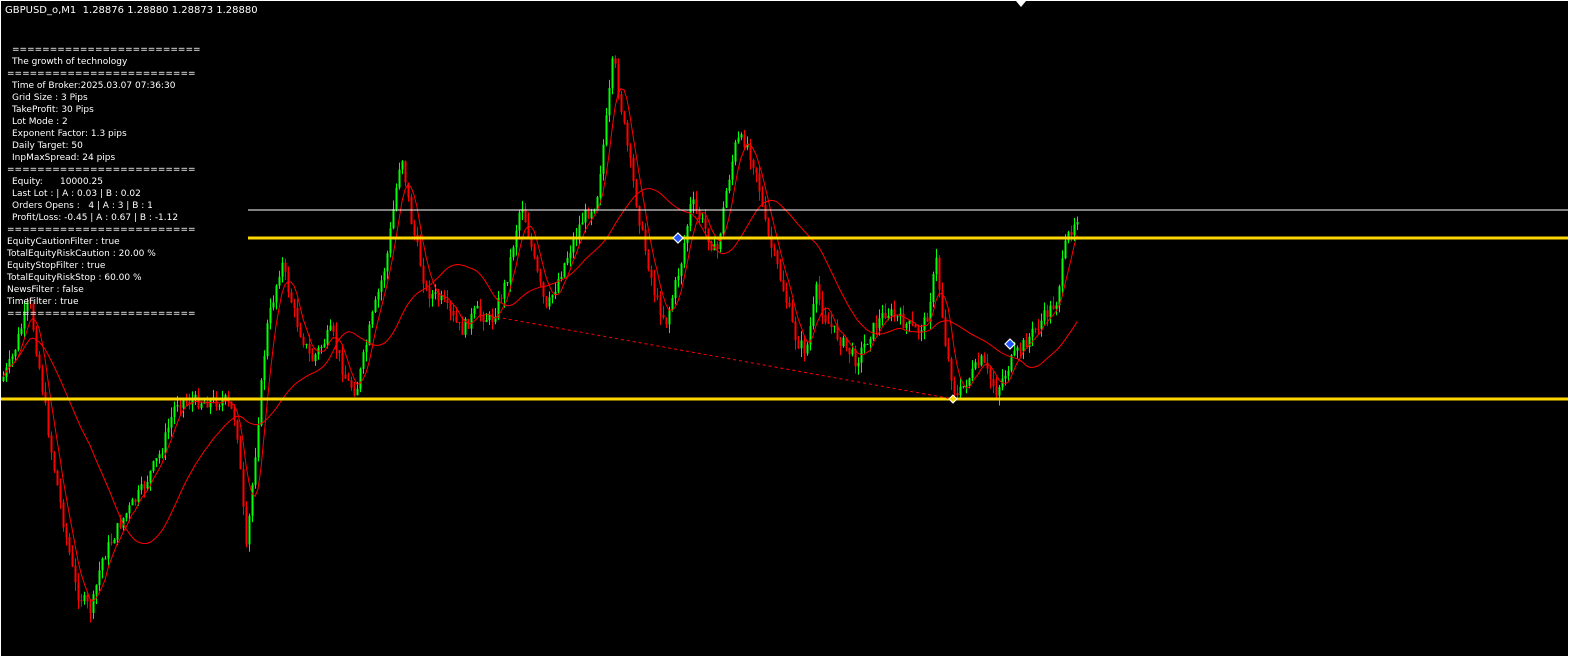 This screenshot has width=1569, height=657. What do you see at coordinates (722, 357) in the screenshot?
I see `trend-line` at bounding box center [722, 357].